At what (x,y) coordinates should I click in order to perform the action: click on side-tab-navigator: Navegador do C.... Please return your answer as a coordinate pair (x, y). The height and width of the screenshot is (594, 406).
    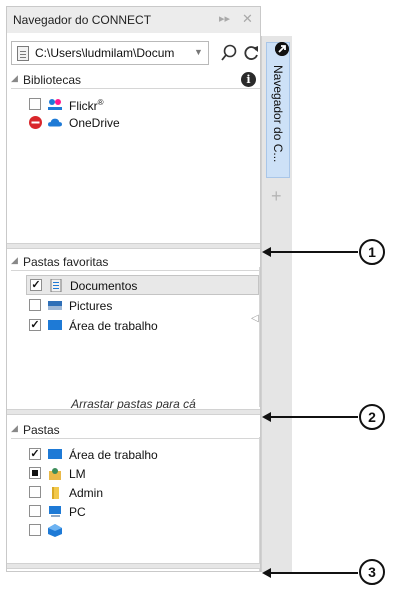
    Looking at the image, I should click on (278, 110).